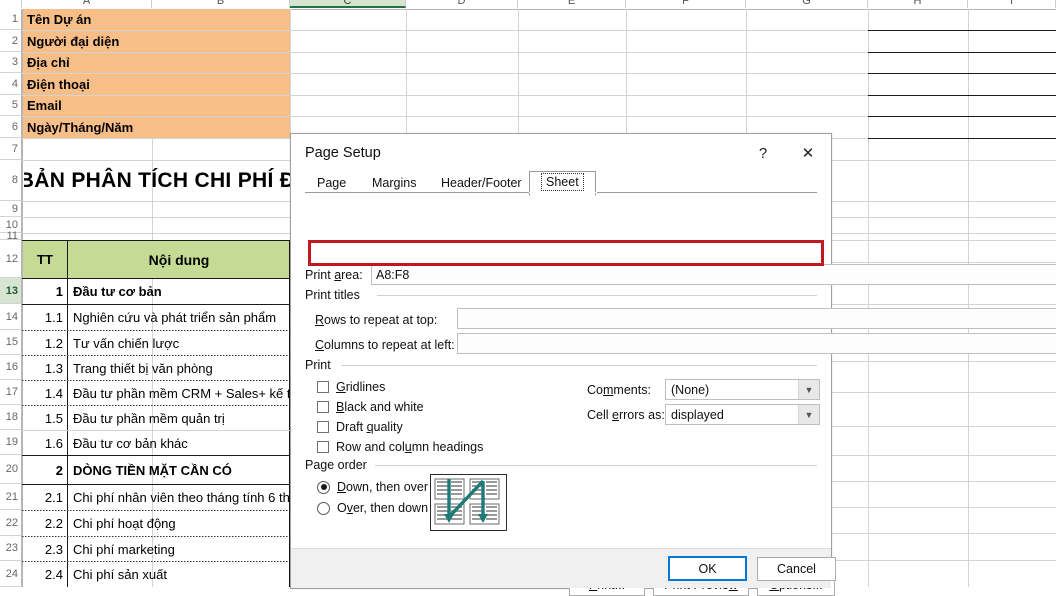  I want to click on radio-down-then-over: Down, then over, so click(372, 487).